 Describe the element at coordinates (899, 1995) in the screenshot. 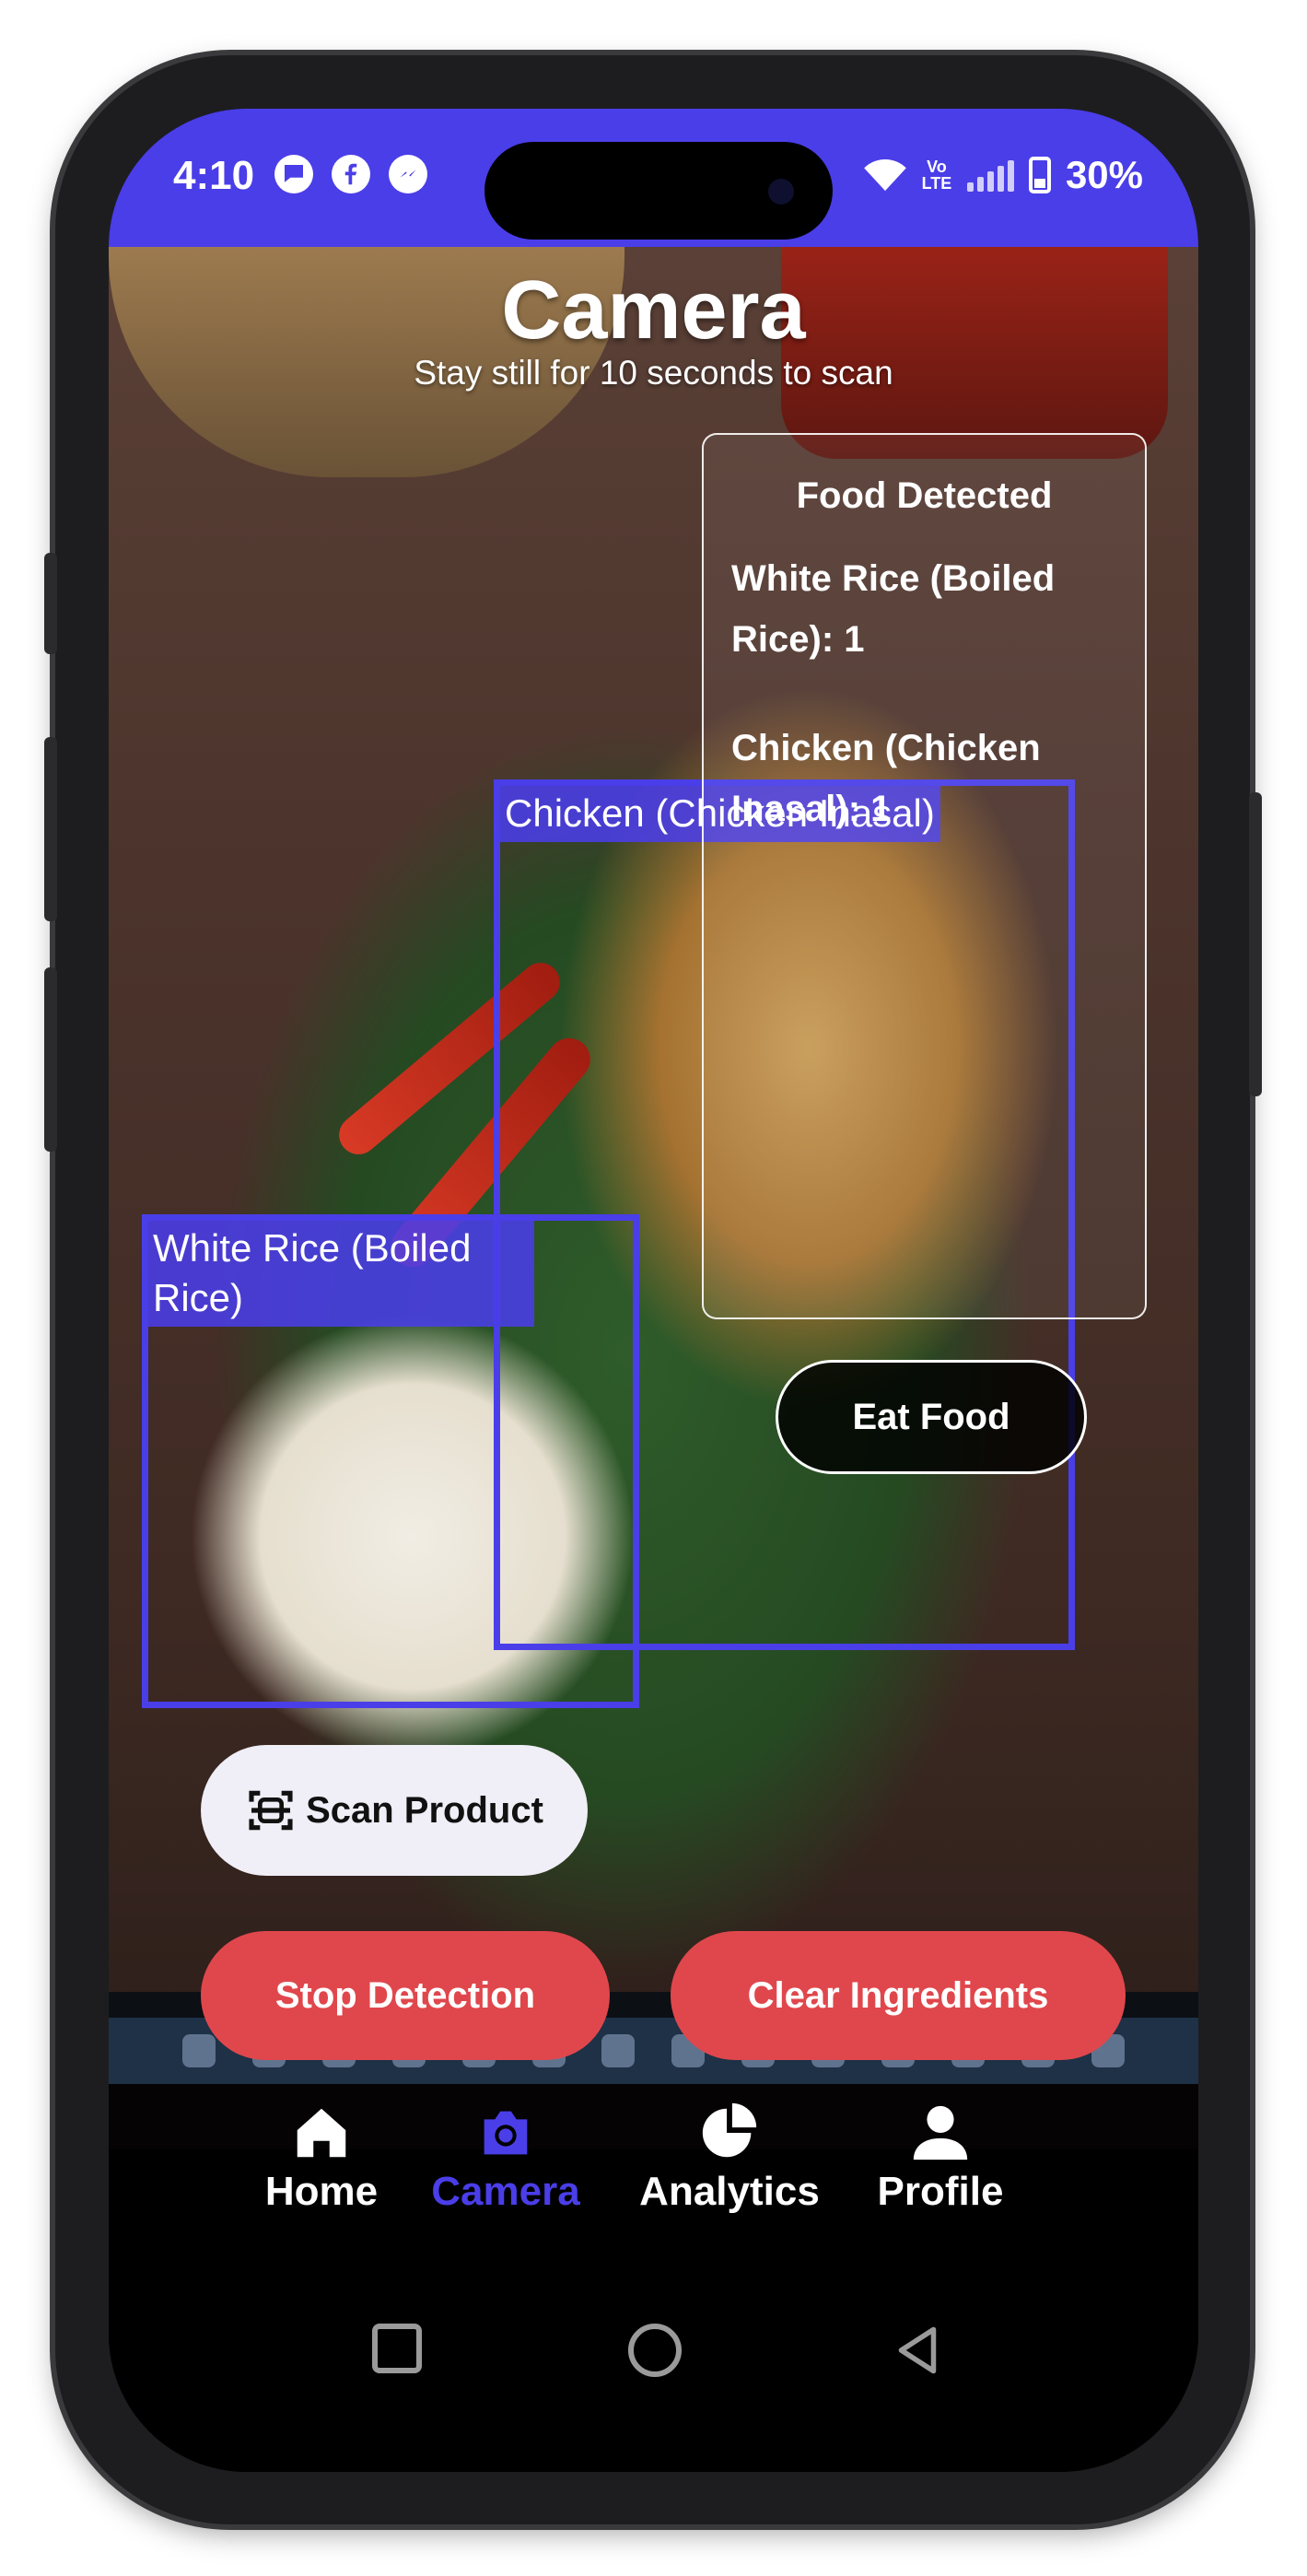

I see `clear-ingredients-button: Clear Ingredients` at that location.